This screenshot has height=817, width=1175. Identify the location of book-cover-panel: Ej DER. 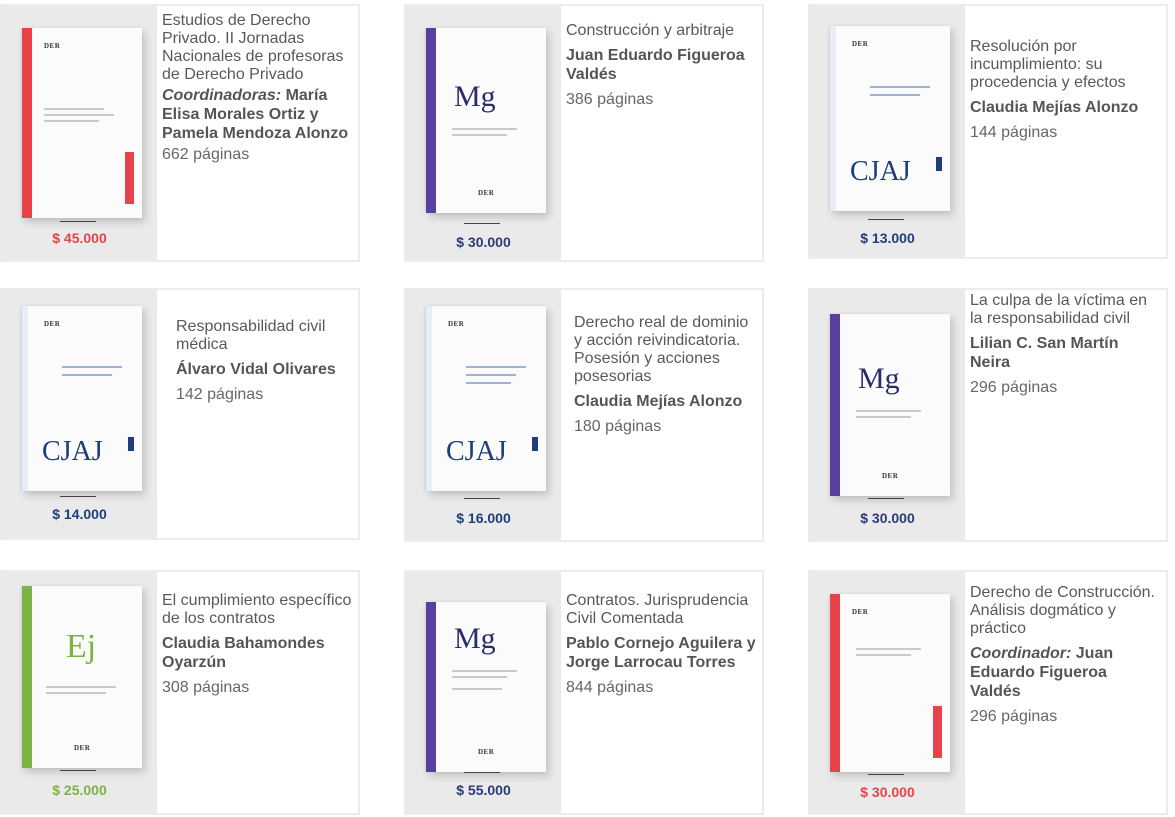
(79, 692).